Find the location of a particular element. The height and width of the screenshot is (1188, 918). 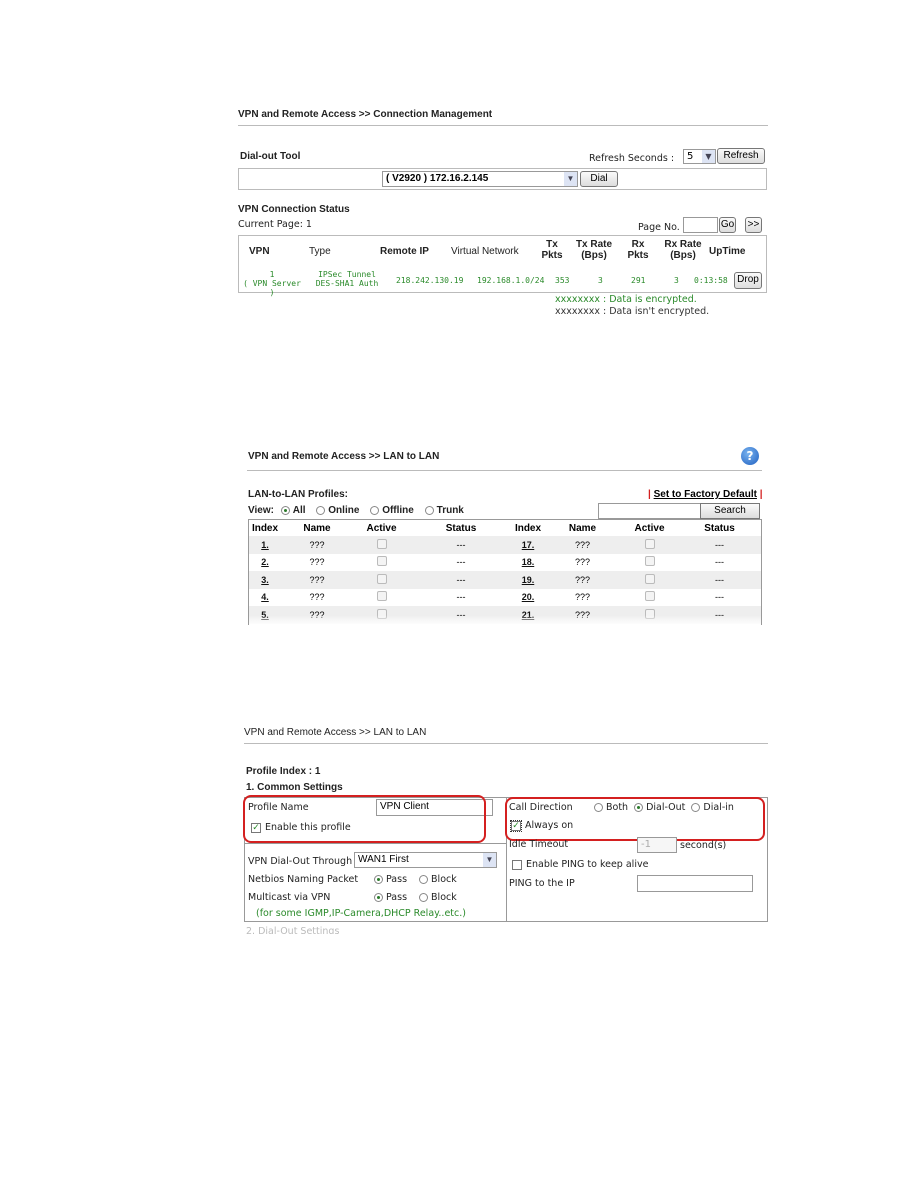

type-cell: IPSec Tunnel DES-SHA1 Auth is located at coordinates (347, 279).